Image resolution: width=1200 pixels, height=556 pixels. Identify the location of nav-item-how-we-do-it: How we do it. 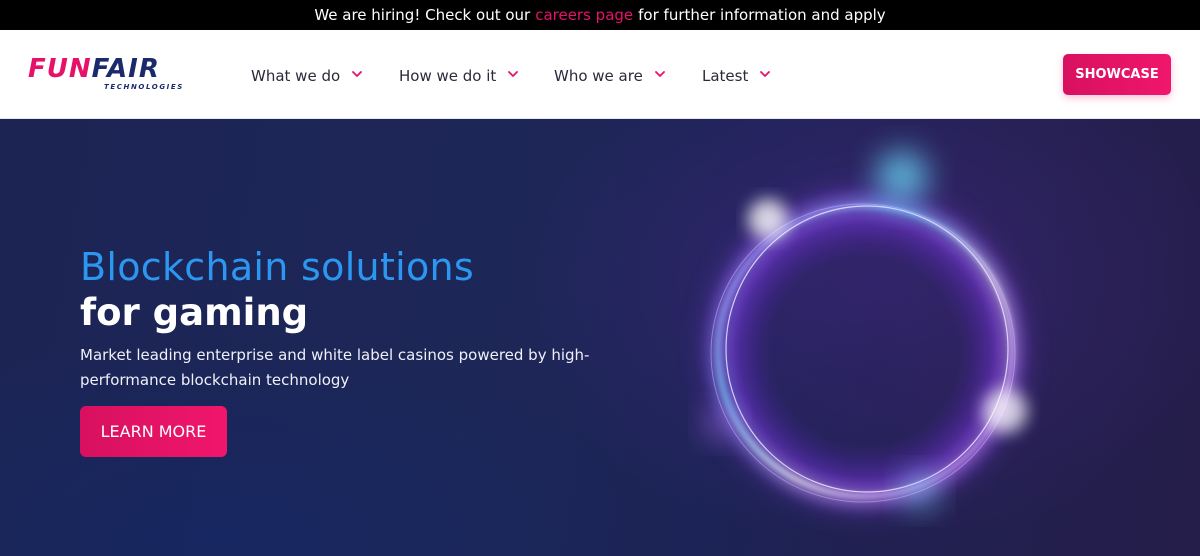
(459, 76).